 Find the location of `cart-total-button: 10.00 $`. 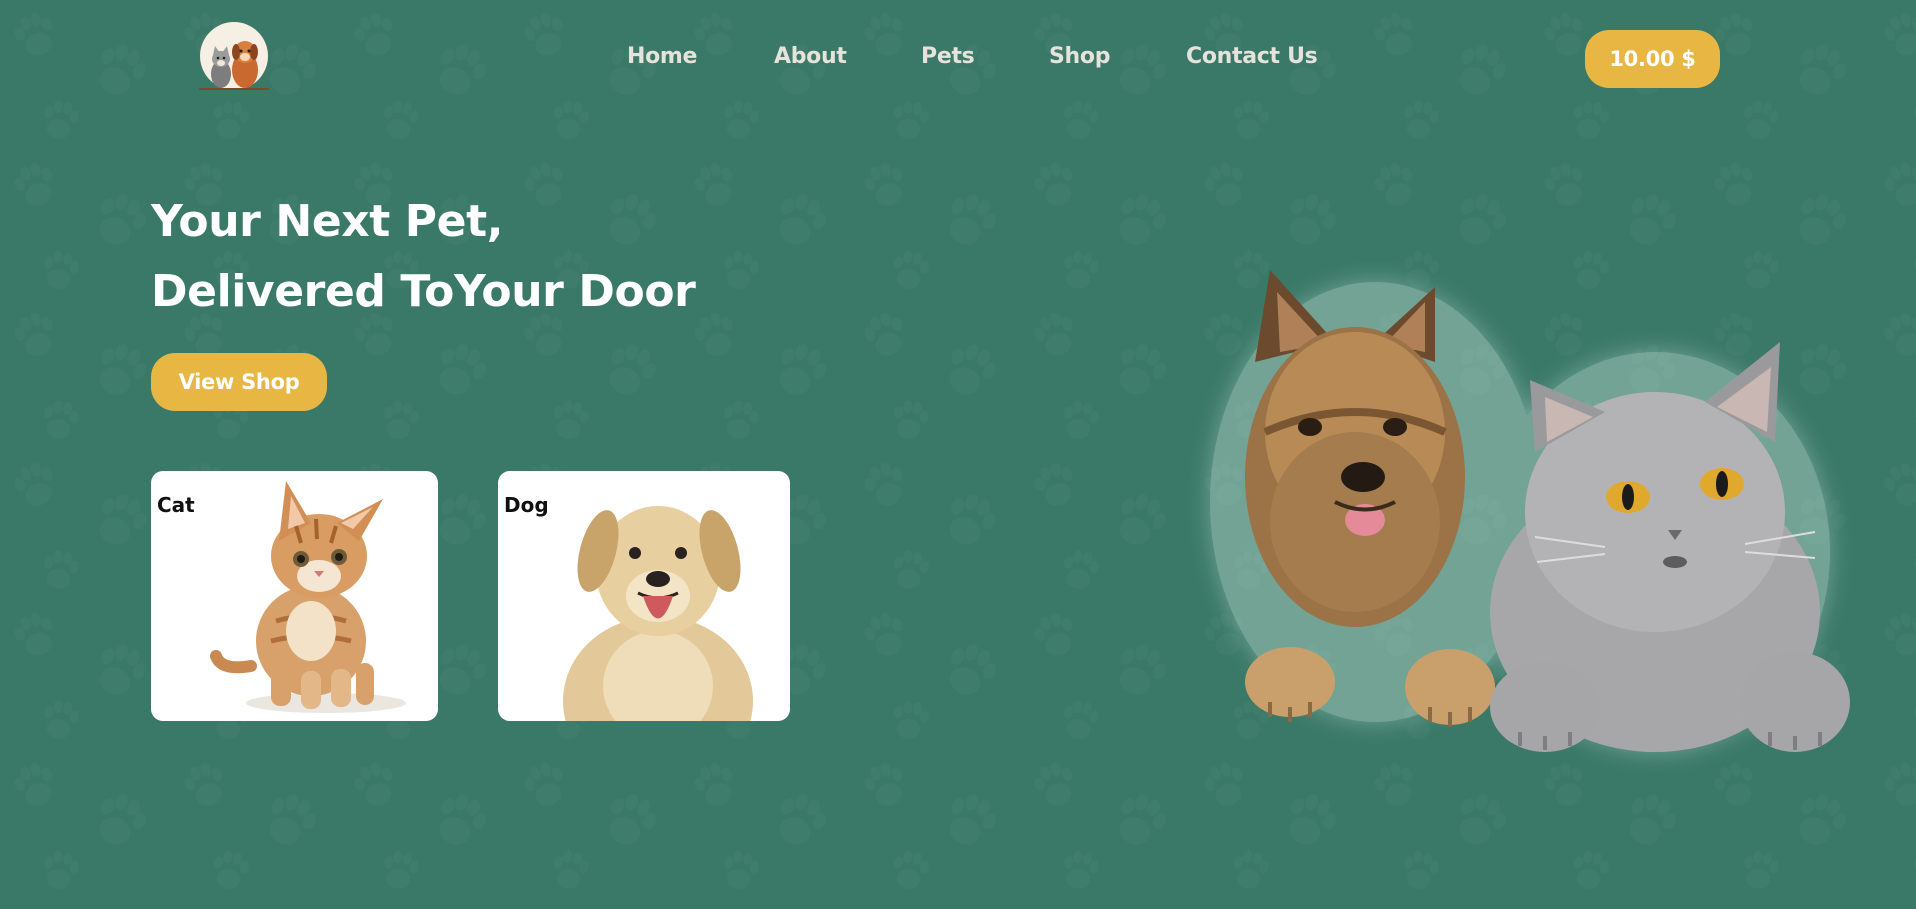

cart-total-button: 10.00 $ is located at coordinates (1652, 59).